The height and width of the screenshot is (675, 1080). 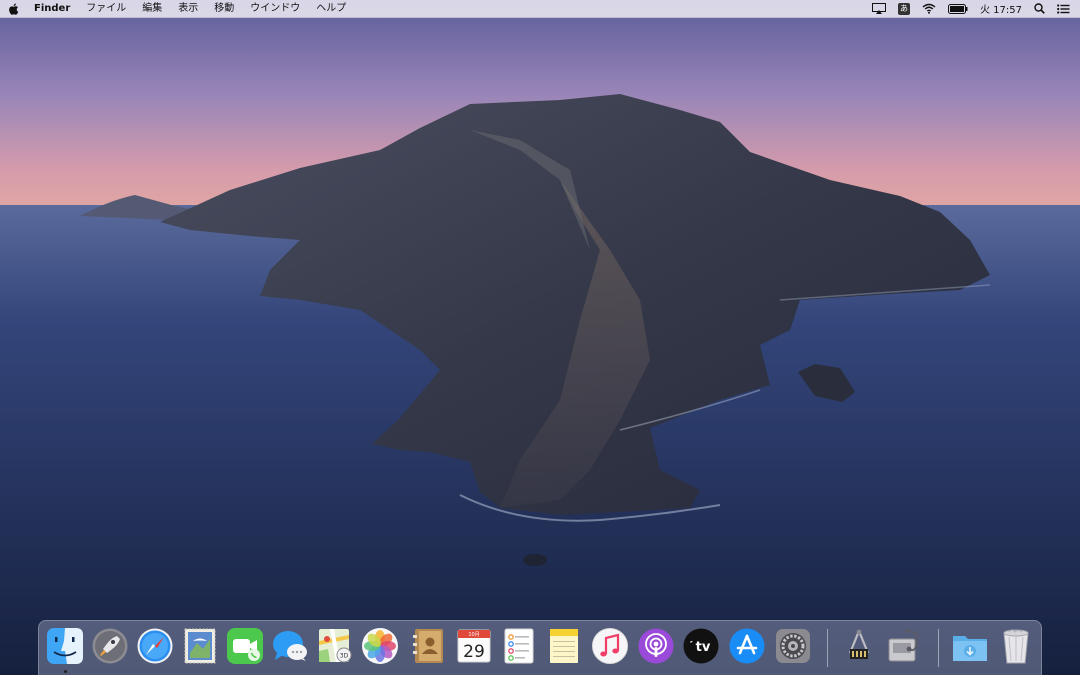 What do you see at coordinates (473, 635) in the screenshot?
I see `calendar-month-label: 10月` at bounding box center [473, 635].